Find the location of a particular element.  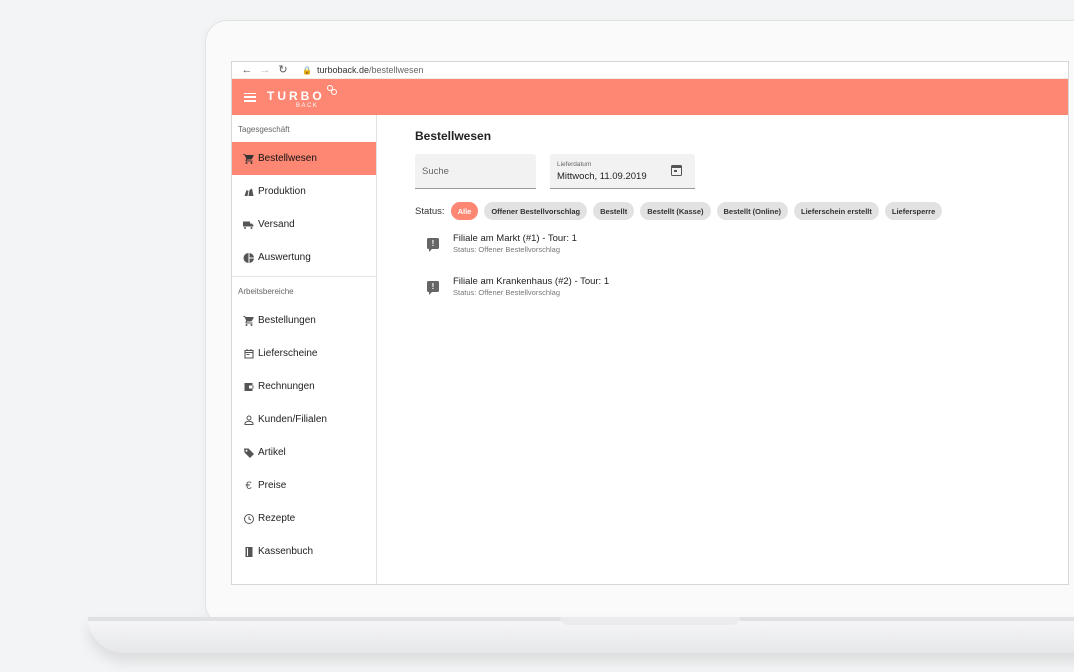

filter-bar: Lieferdatum Mittwoch, 11.09.2019 is located at coordinates (741, 171).